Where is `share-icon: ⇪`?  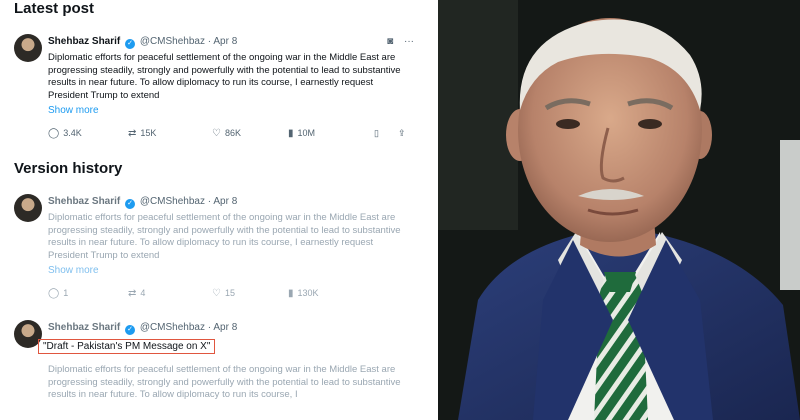 share-icon: ⇪ is located at coordinates (402, 133).